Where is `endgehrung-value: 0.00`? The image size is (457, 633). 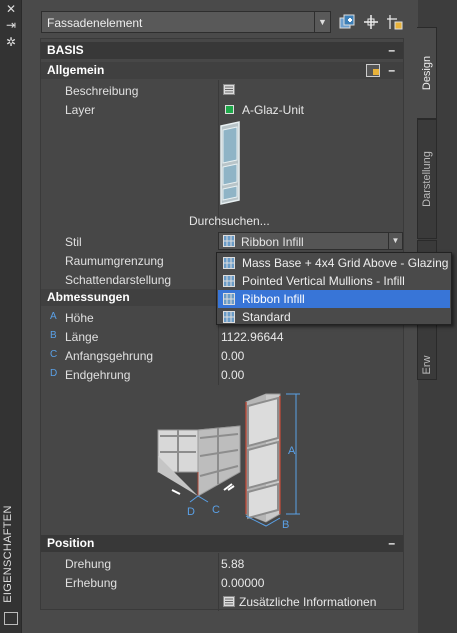 endgehrung-value: 0.00 is located at coordinates (232, 375).